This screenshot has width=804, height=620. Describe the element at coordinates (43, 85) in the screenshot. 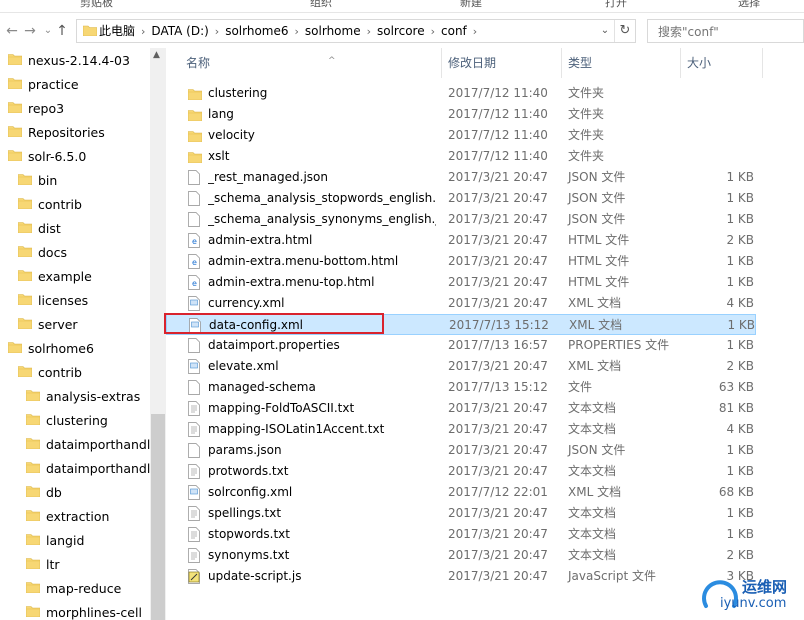

I see `tree-item: practice` at that location.